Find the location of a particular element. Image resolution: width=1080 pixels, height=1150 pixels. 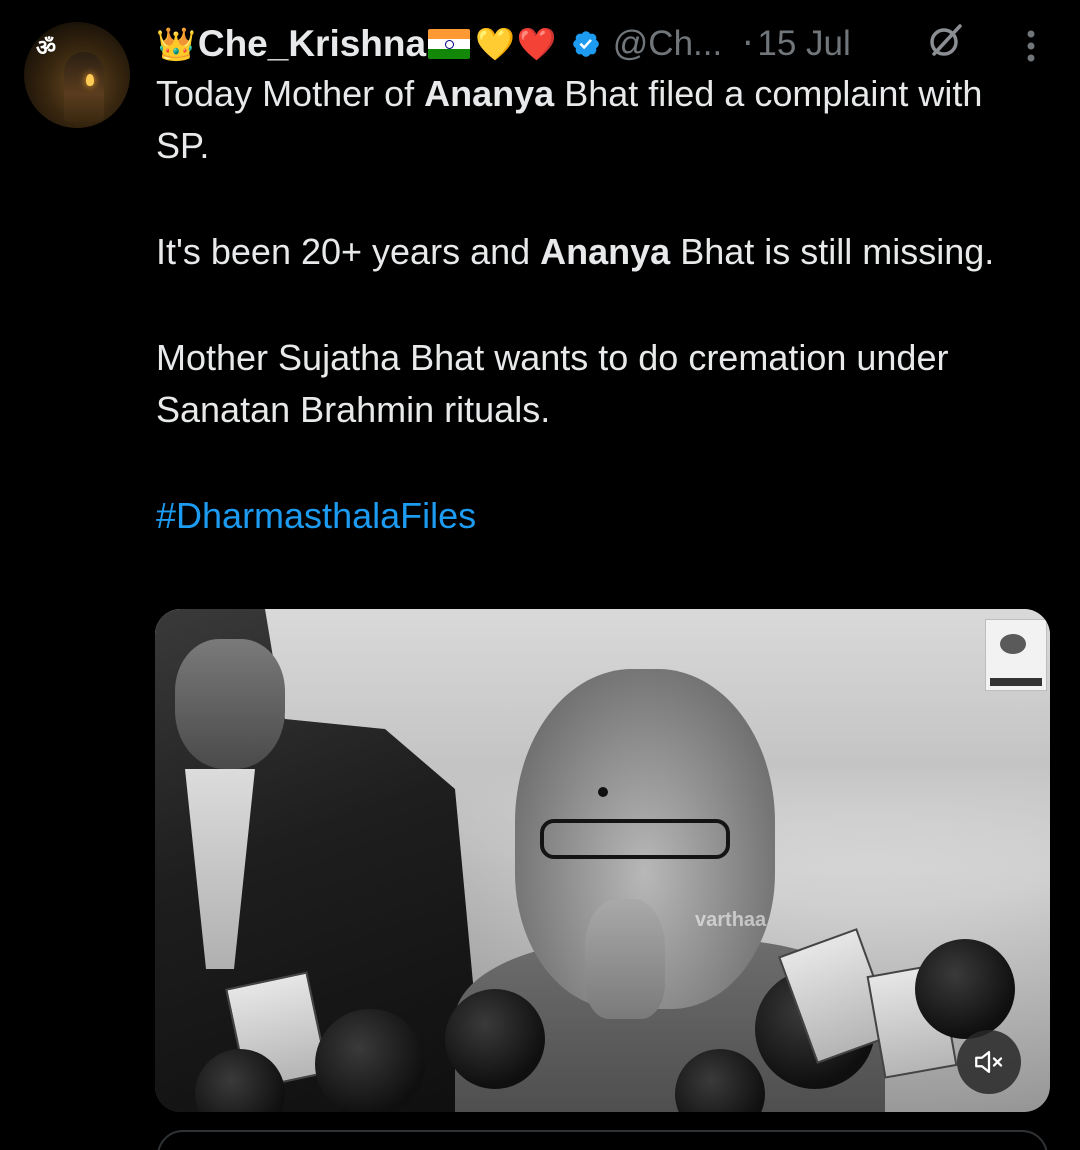

avatar: ॐ is located at coordinates (77, 75).